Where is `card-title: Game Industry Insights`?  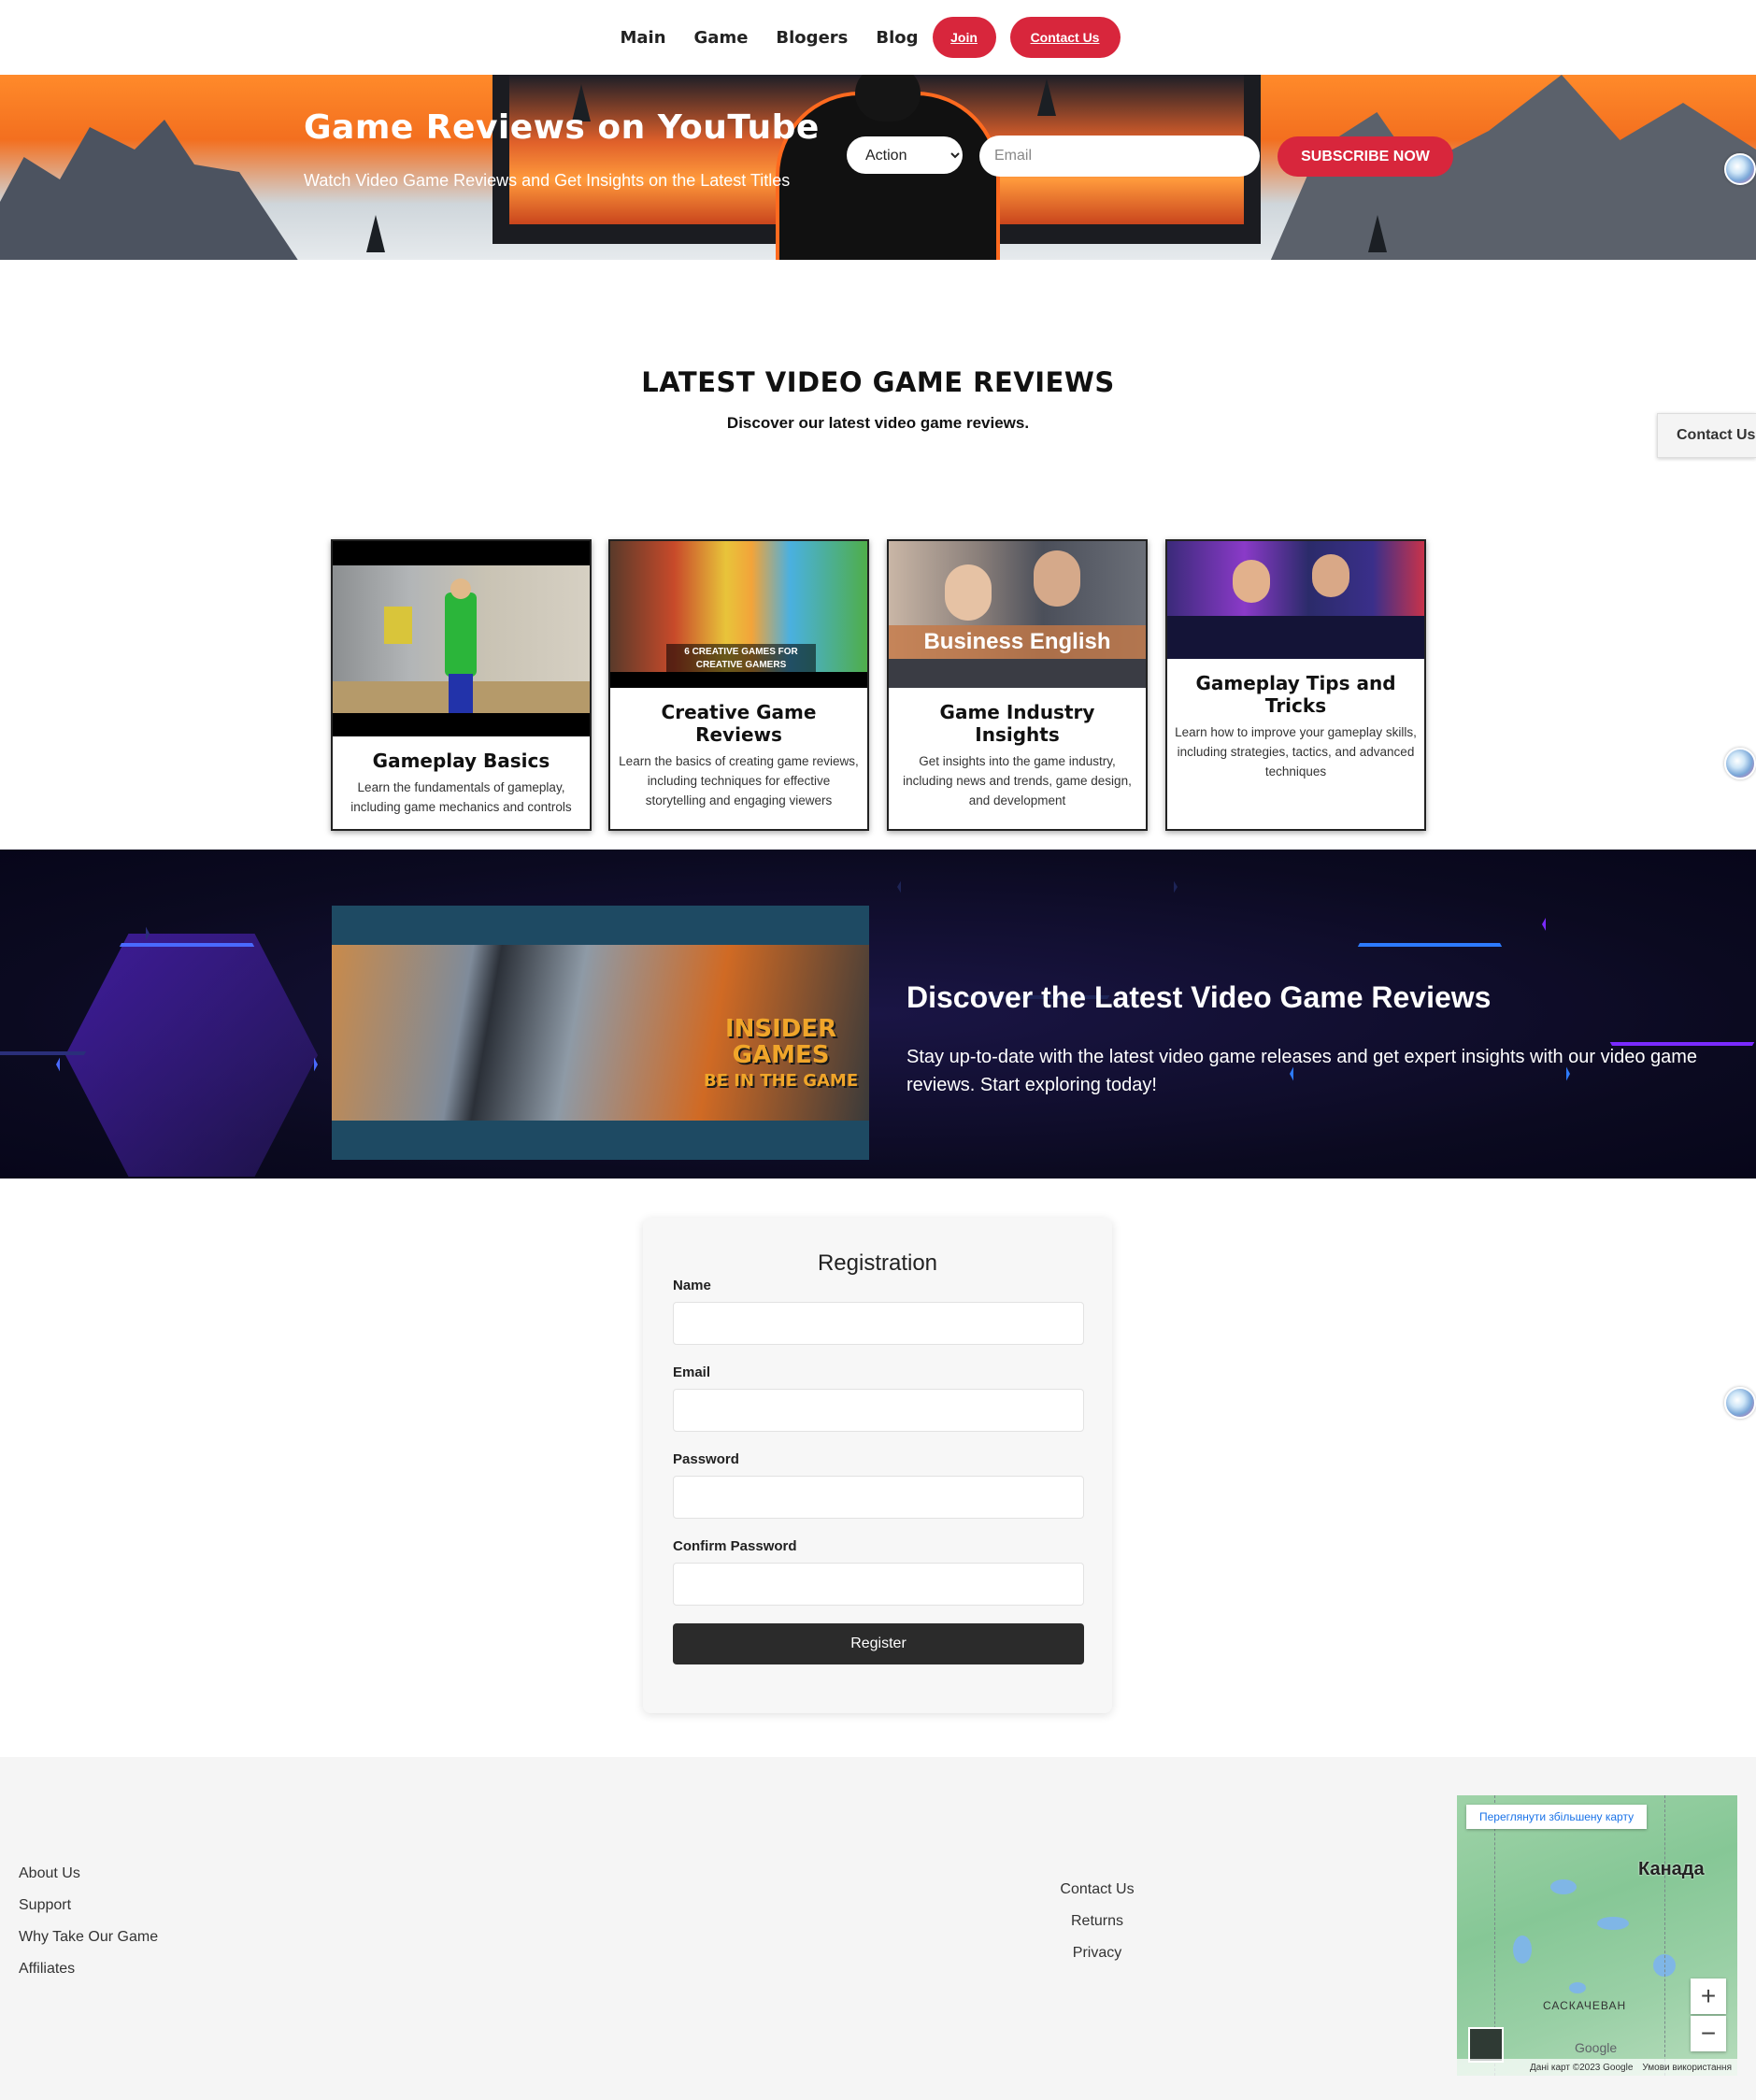
card-title: Game Industry Insights is located at coordinates (1017, 724).